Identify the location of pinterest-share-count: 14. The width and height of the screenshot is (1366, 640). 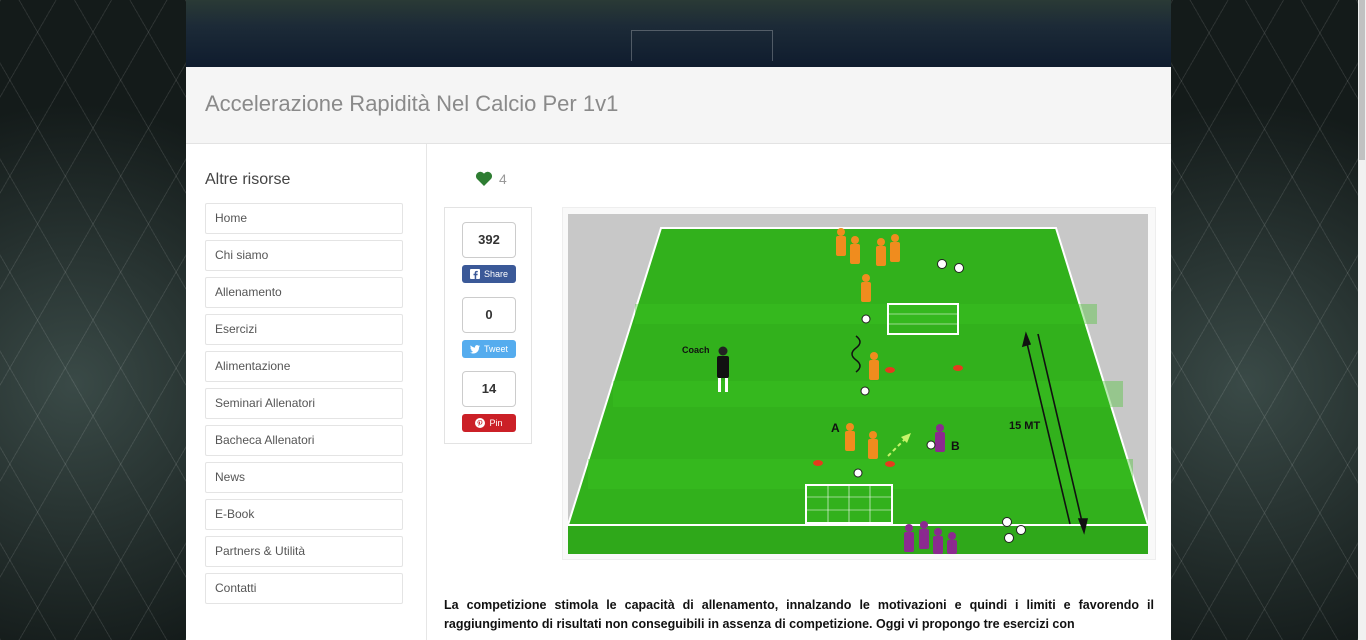
(489, 389).